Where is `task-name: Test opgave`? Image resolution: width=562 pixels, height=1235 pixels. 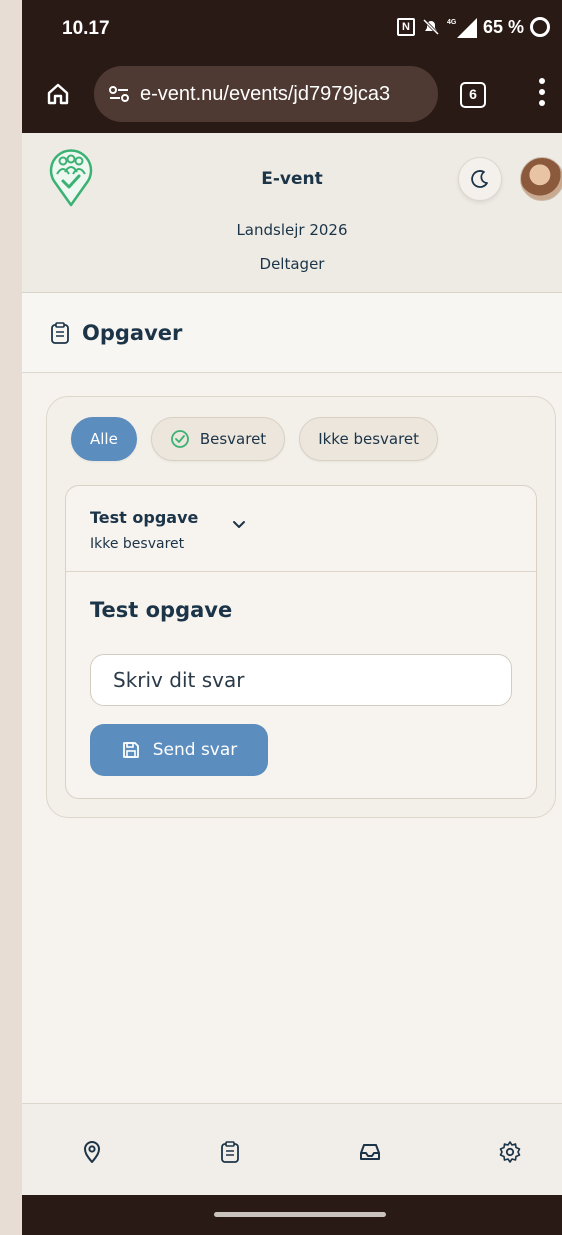
task-name: Test opgave is located at coordinates (144, 517).